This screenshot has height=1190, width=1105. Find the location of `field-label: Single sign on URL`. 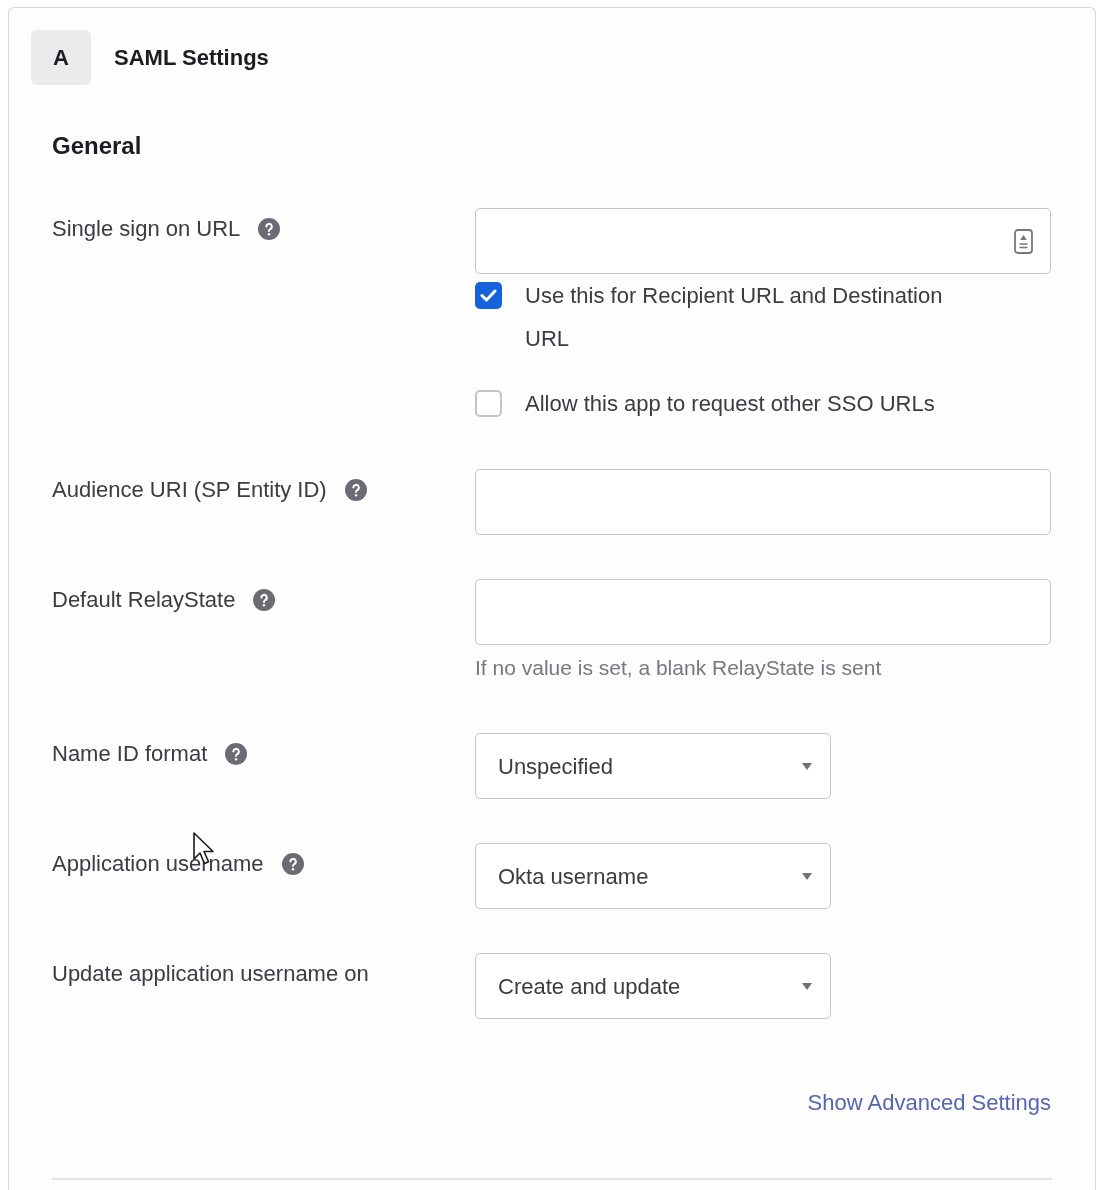

field-label: Single sign on URL is located at coordinates (146, 229).